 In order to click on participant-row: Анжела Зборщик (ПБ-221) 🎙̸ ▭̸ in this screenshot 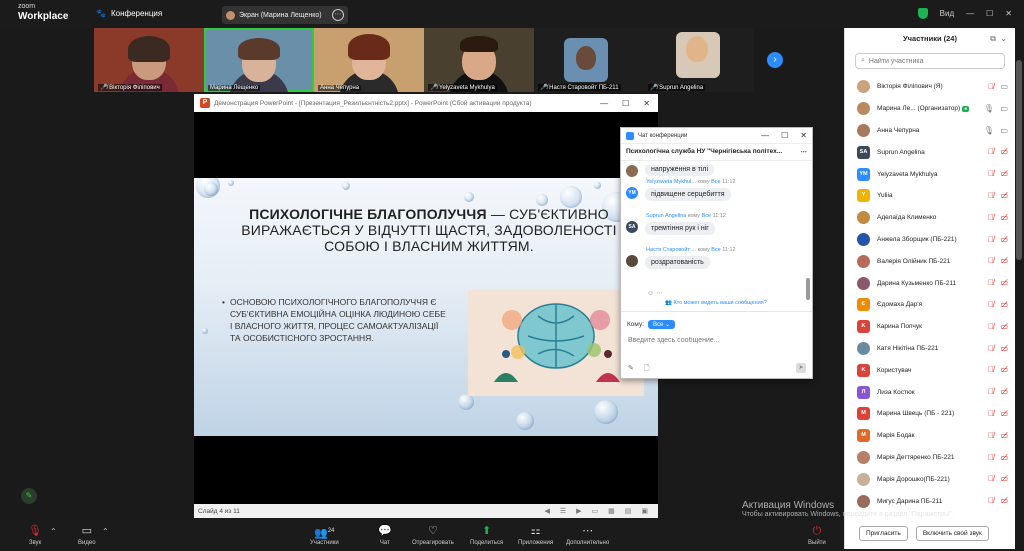, I will do `click(930, 240)`.